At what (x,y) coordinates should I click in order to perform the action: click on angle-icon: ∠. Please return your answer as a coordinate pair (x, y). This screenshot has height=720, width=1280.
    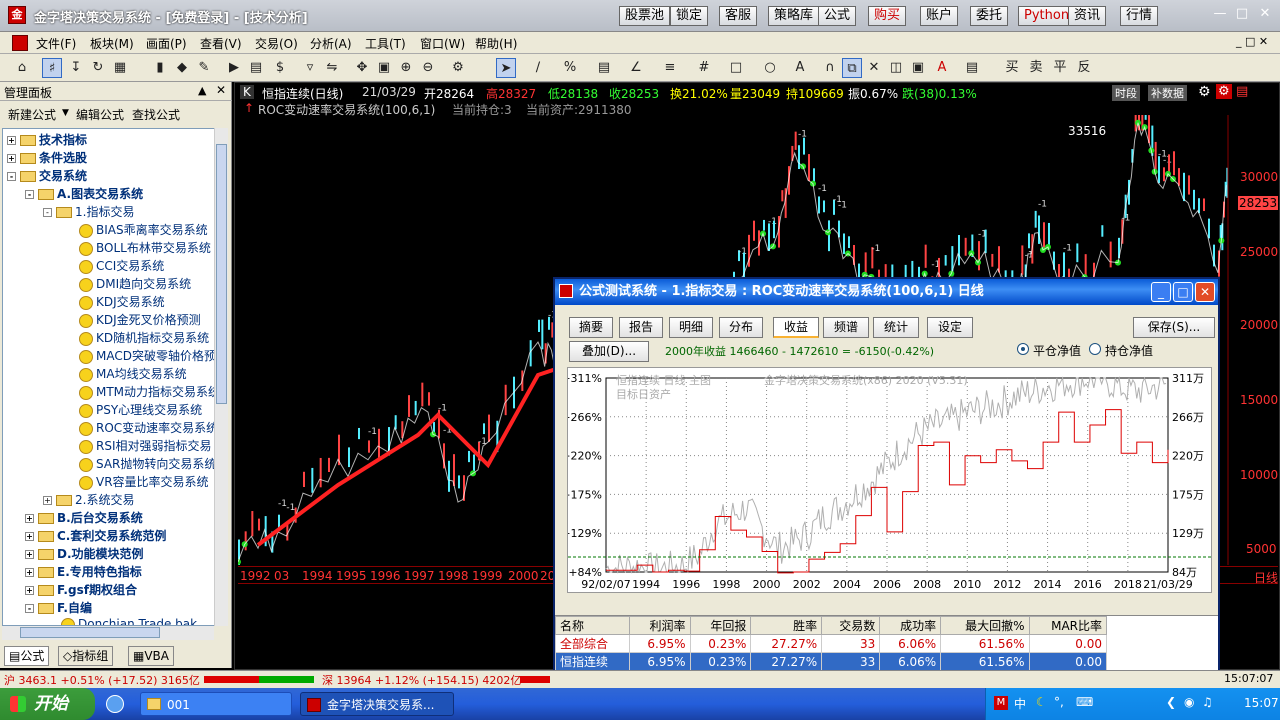
    Looking at the image, I should click on (636, 68).